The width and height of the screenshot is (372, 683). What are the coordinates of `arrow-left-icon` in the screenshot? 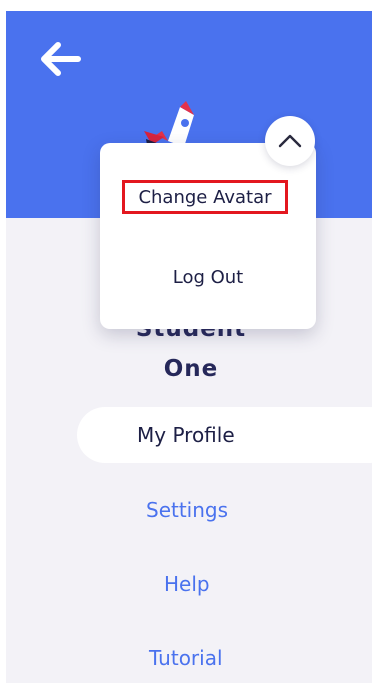 It's located at (61, 59).